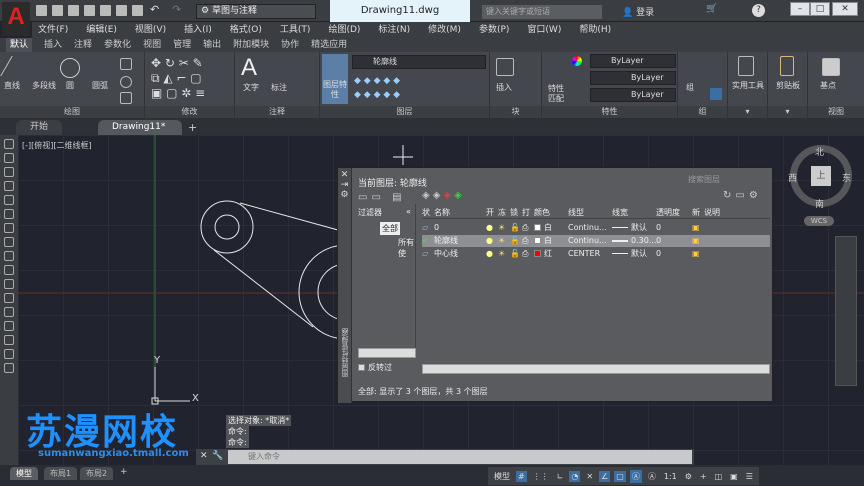 Image resolution: width=864 pixels, height=486 pixels. Describe the element at coordinates (633, 78) in the screenshot. I see `linetype-dropdown: ByLayer` at that location.